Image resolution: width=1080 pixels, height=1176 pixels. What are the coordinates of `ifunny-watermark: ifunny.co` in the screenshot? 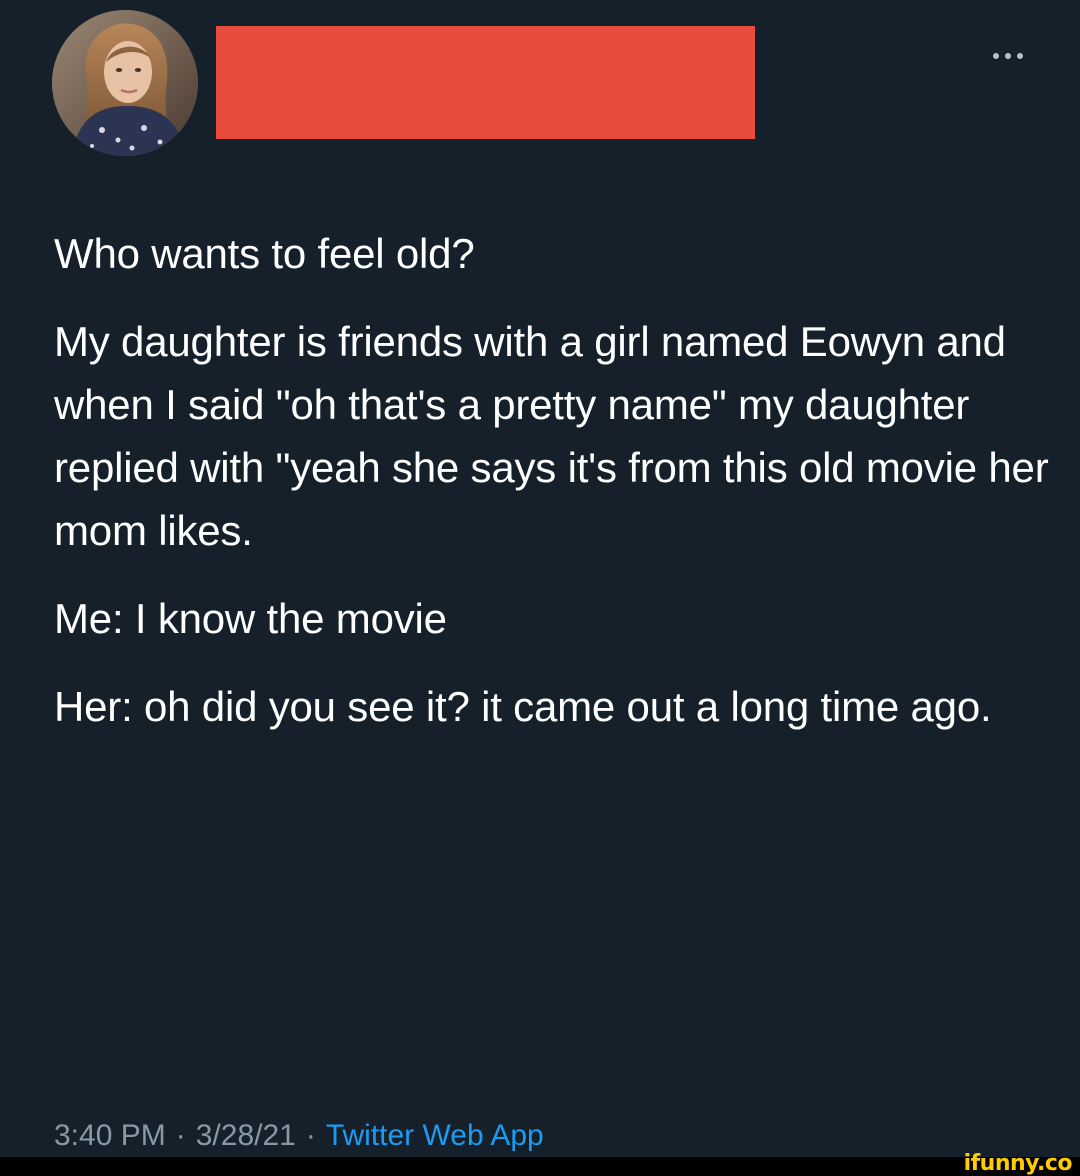 It's located at (1018, 1163).